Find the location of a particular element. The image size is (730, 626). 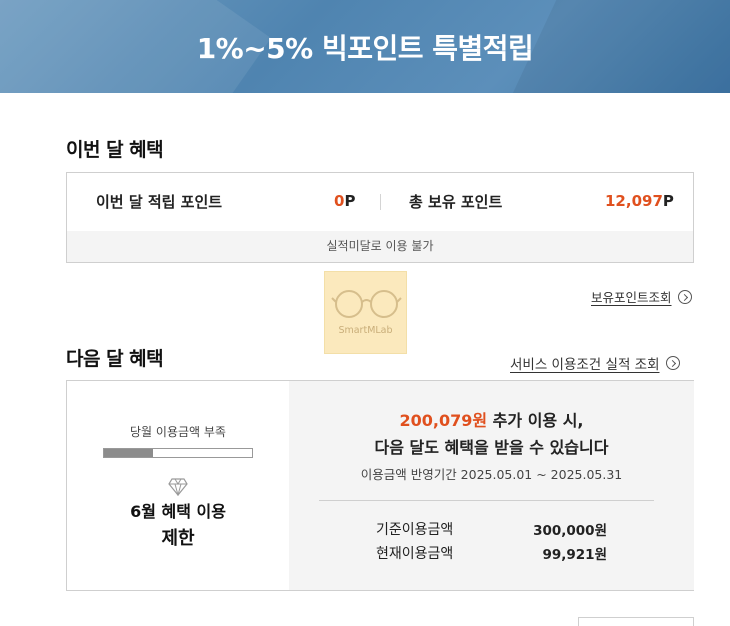

service-condition-link: 서비스 이용조건 실적 조회 is located at coordinates (595, 363).